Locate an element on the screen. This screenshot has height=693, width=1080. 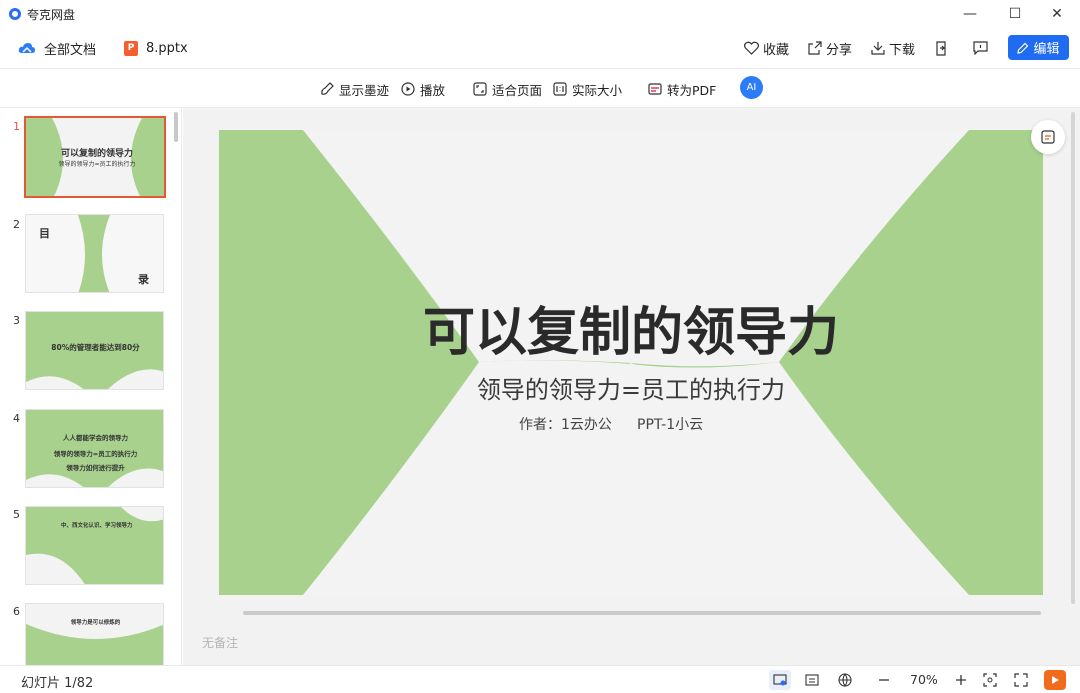
play-button: 播放 is located at coordinates (423, 89).